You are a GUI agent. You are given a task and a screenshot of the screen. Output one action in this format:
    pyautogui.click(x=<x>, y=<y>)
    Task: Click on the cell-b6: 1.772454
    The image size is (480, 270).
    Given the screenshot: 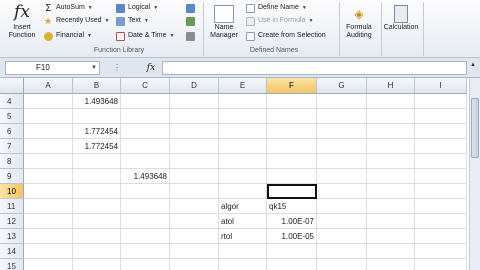 What is the action you would take?
    pyautogui.click(x=97, y=131)
    